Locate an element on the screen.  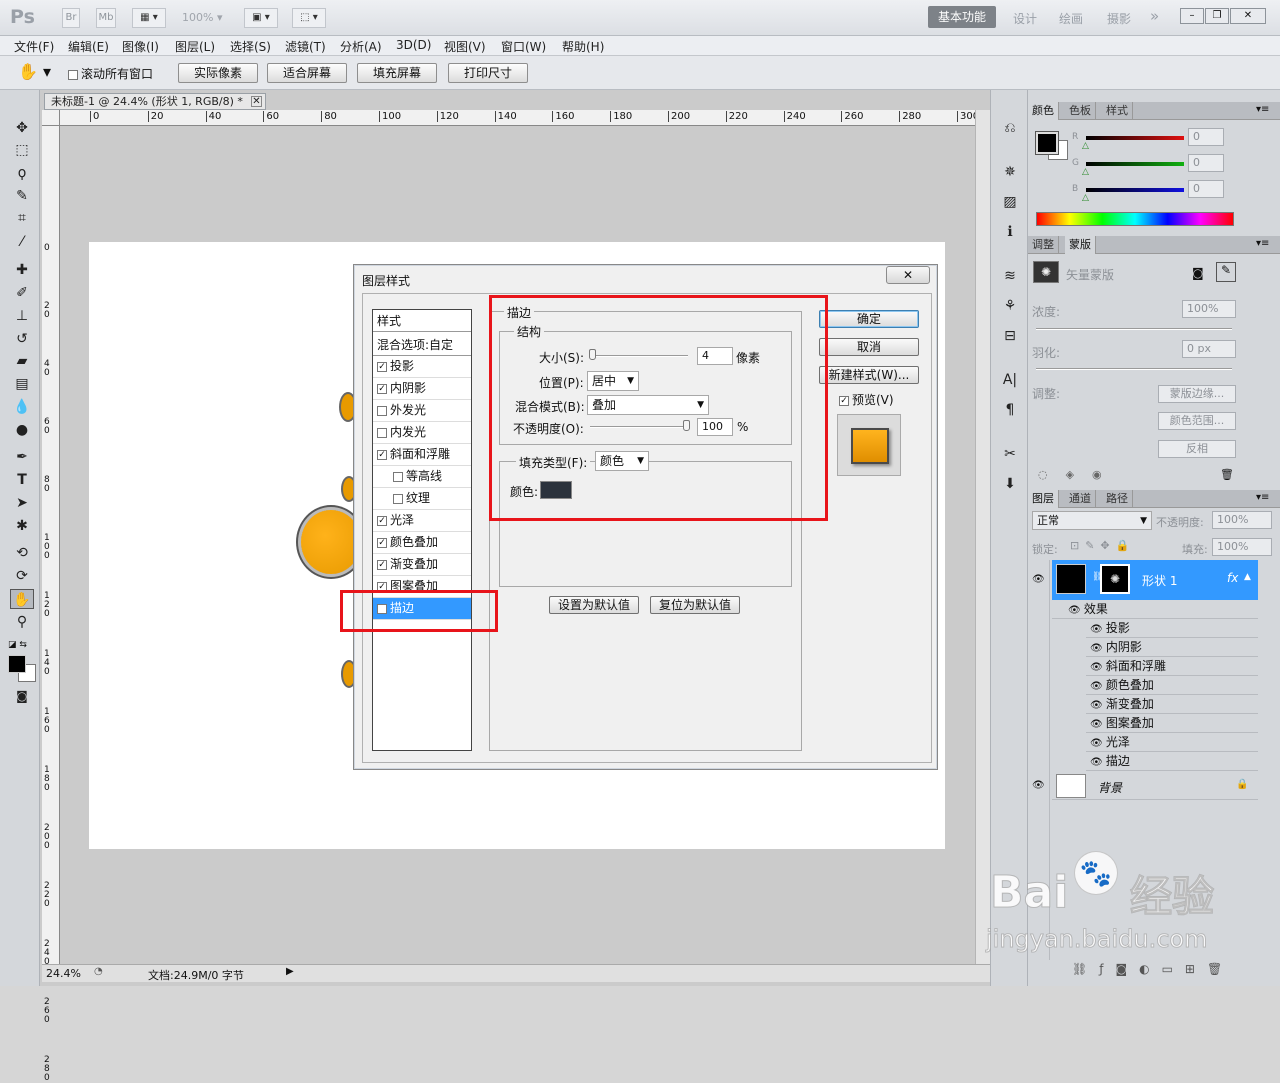
healing-brush-icon: ✚ is located at coordinates (22, 270).